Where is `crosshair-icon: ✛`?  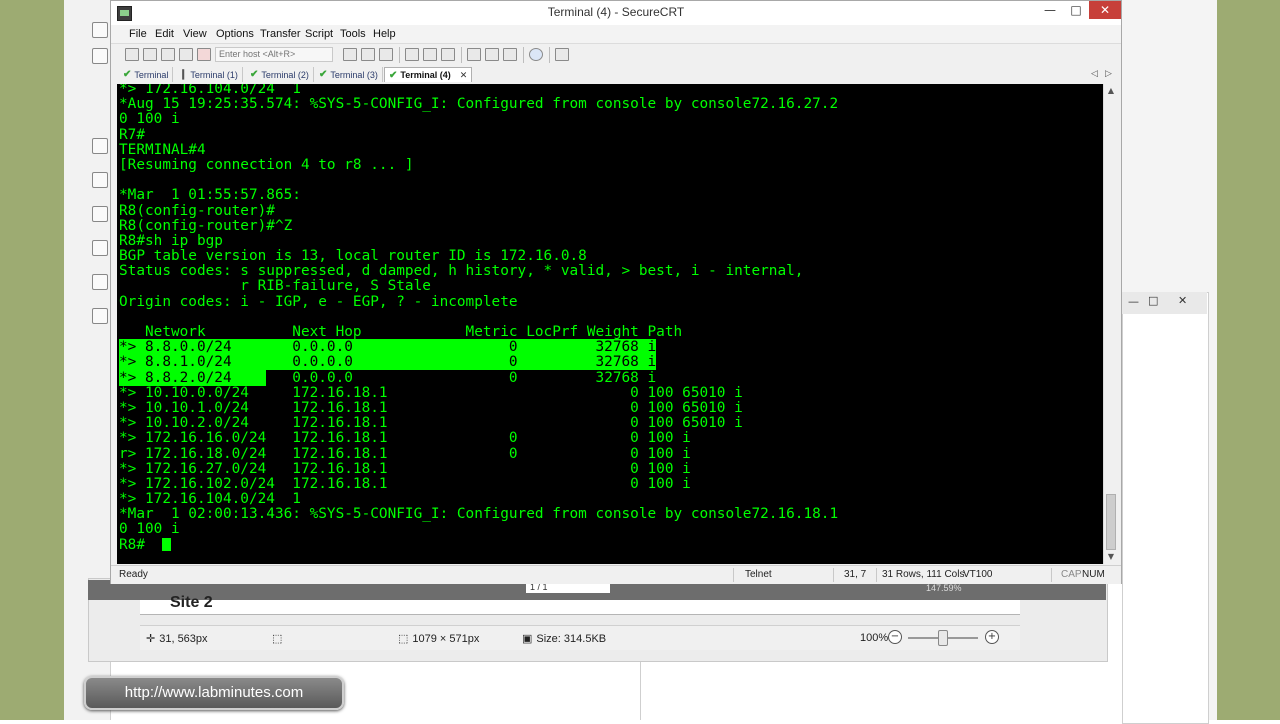
crosshair-icon: ✛ is located at coordinates (151, 639).